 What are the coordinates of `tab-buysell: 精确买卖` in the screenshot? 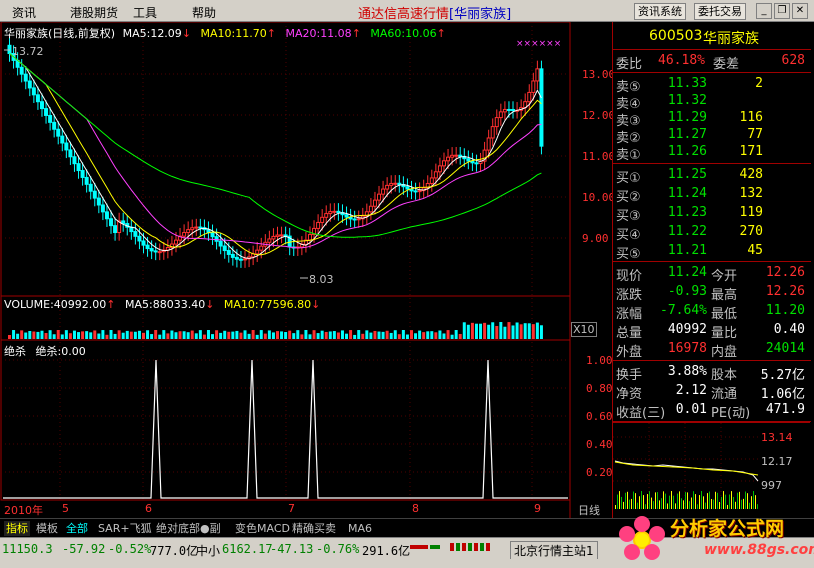 It's located at (314, 528).